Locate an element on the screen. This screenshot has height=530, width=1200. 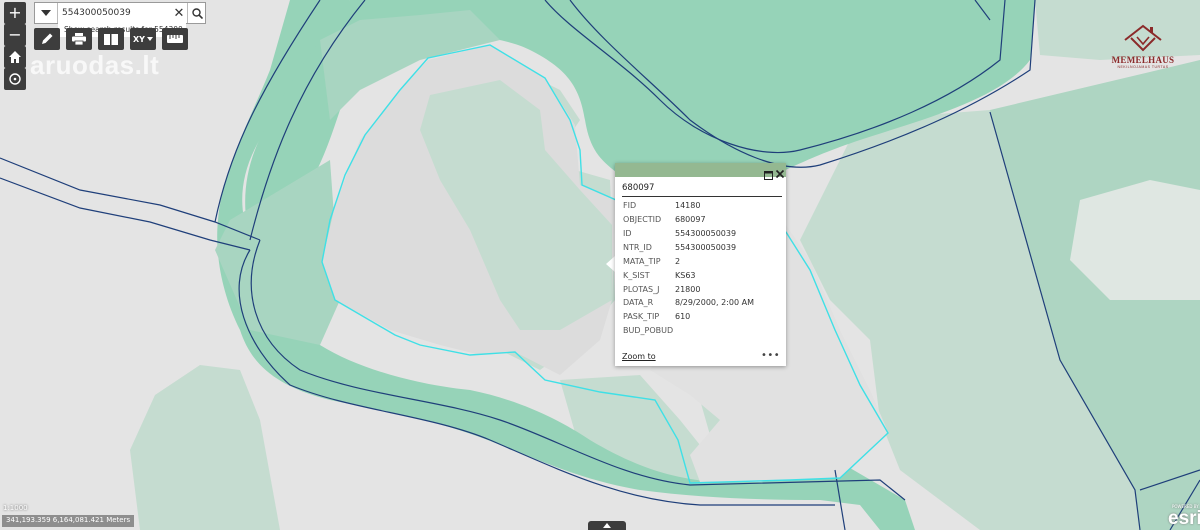
locate-button is located at coordinates (15, 79).